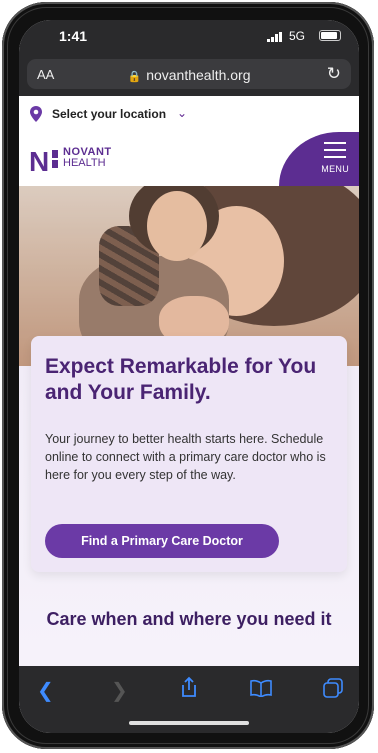 The width and height of the screenshot is (378, 753). I want to click on url-text: novanthealth.org, so click(198, 75).